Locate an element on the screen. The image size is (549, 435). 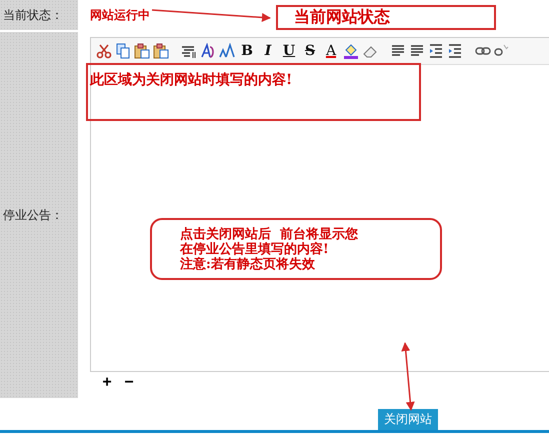
resize-button: + is located at coordinates (107, 383).